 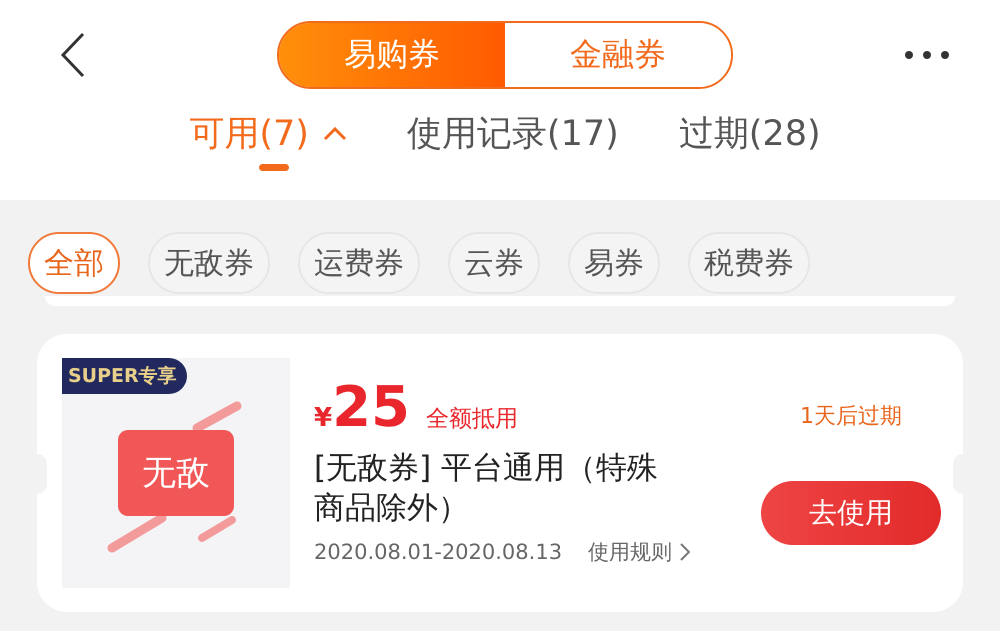 What do you see at coordinates (851, 417) in the screenshot?
I see `expiry-text: 1天后过期` at bounding box center [851, 417].